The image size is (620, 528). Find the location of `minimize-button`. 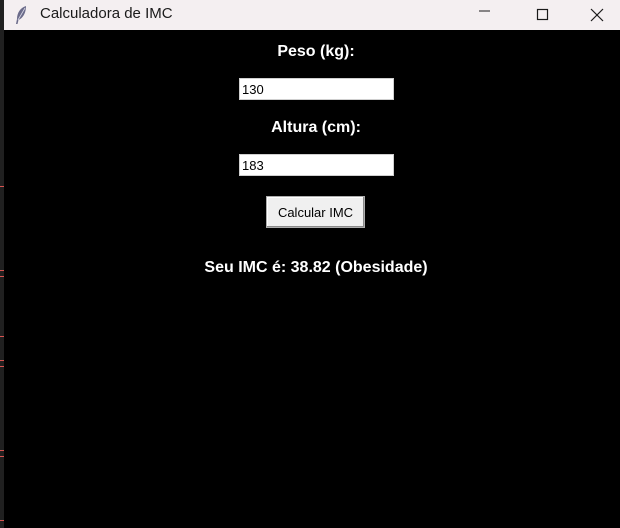

minimize-button is located at coordinates (485, 15).